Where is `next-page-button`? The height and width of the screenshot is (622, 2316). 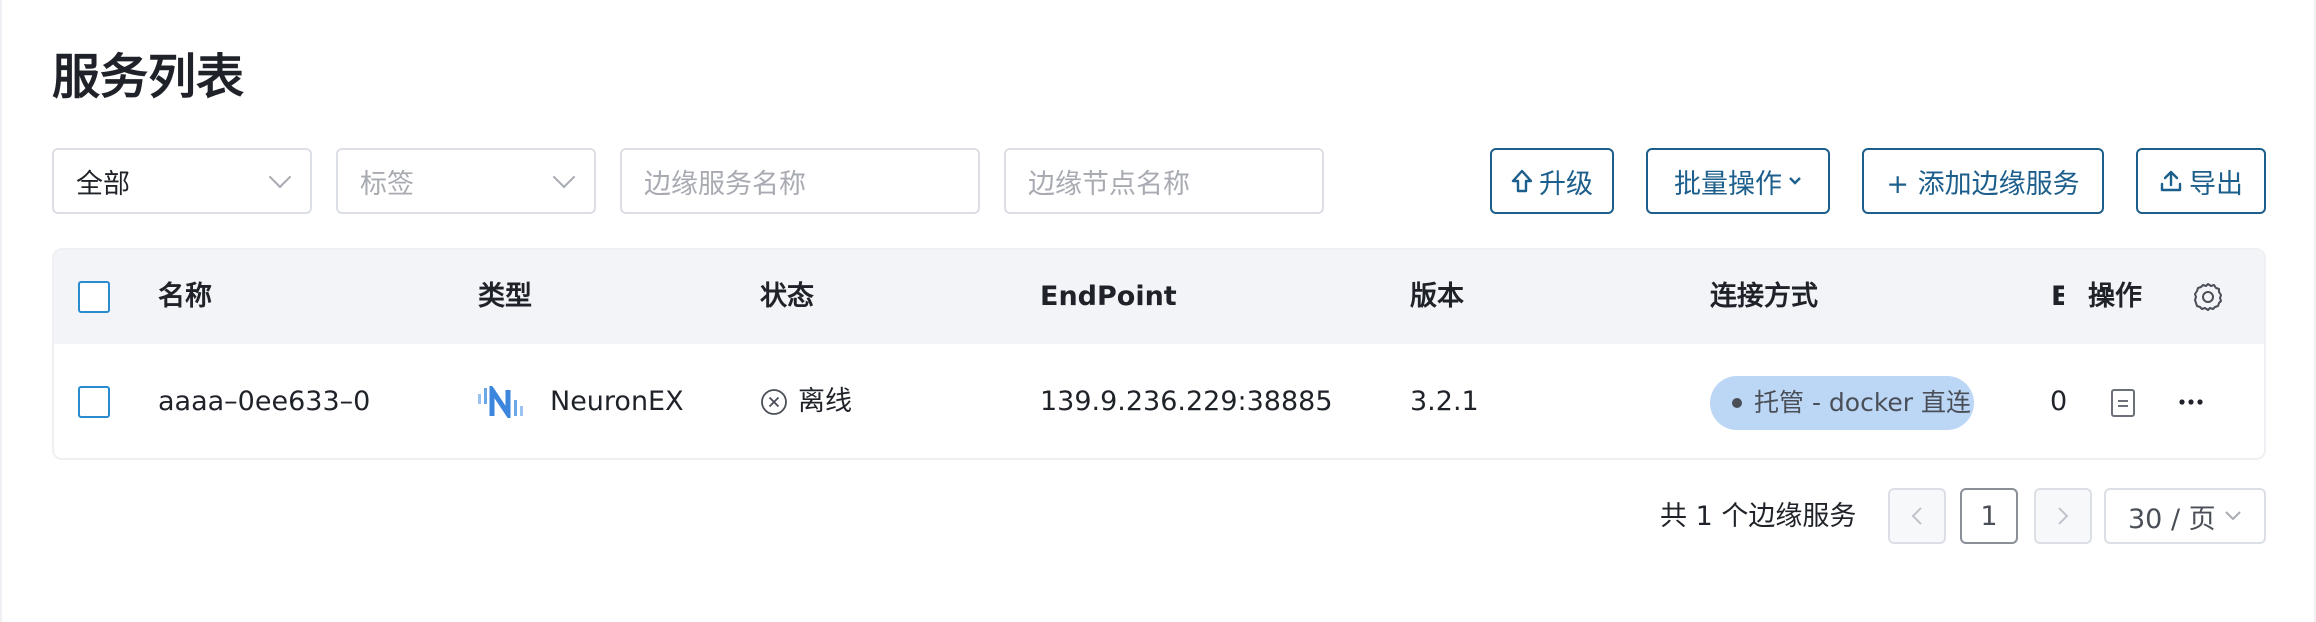 next-page-button is located at coordinates (2063, 516).